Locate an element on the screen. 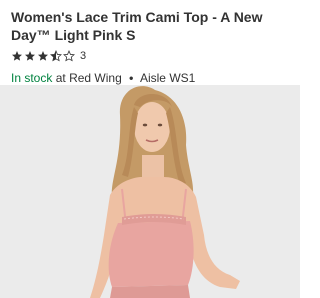 This screenshot has height=298, width=320. availability-line: In stock at Red Wing • Aisle WS1 is located at coordinates (150, 78).